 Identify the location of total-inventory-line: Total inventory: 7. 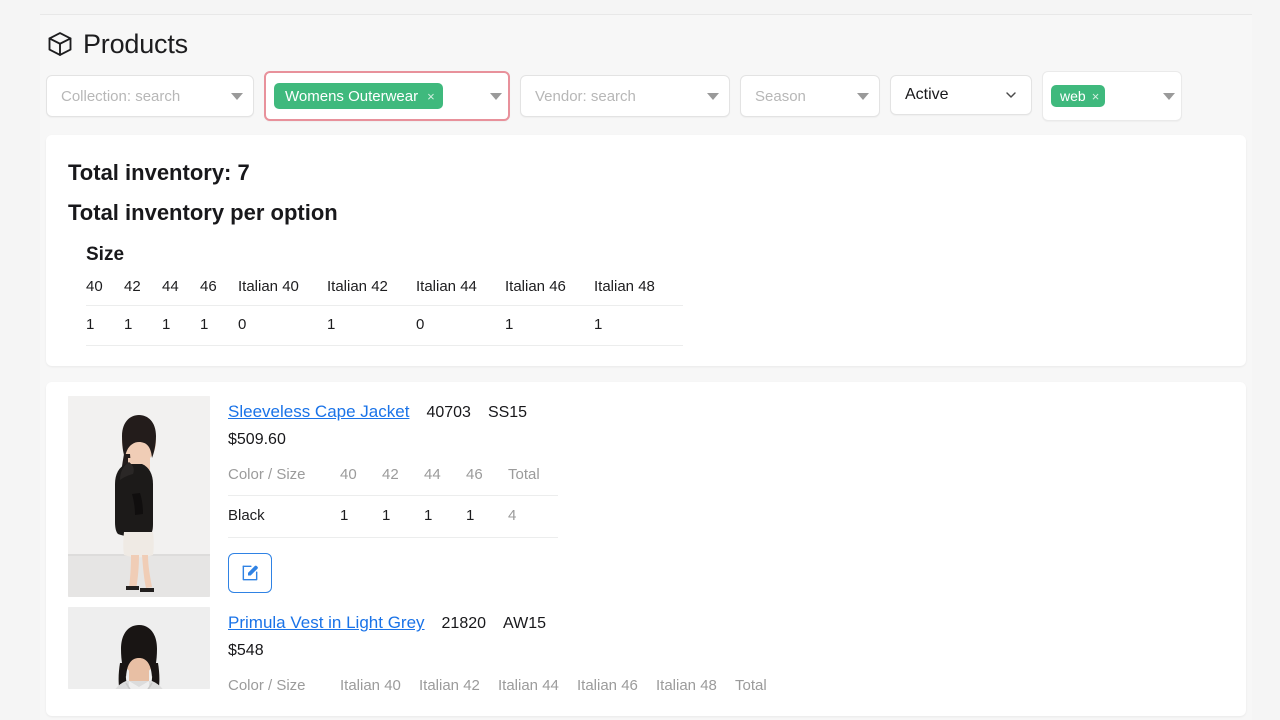
(159, 172).